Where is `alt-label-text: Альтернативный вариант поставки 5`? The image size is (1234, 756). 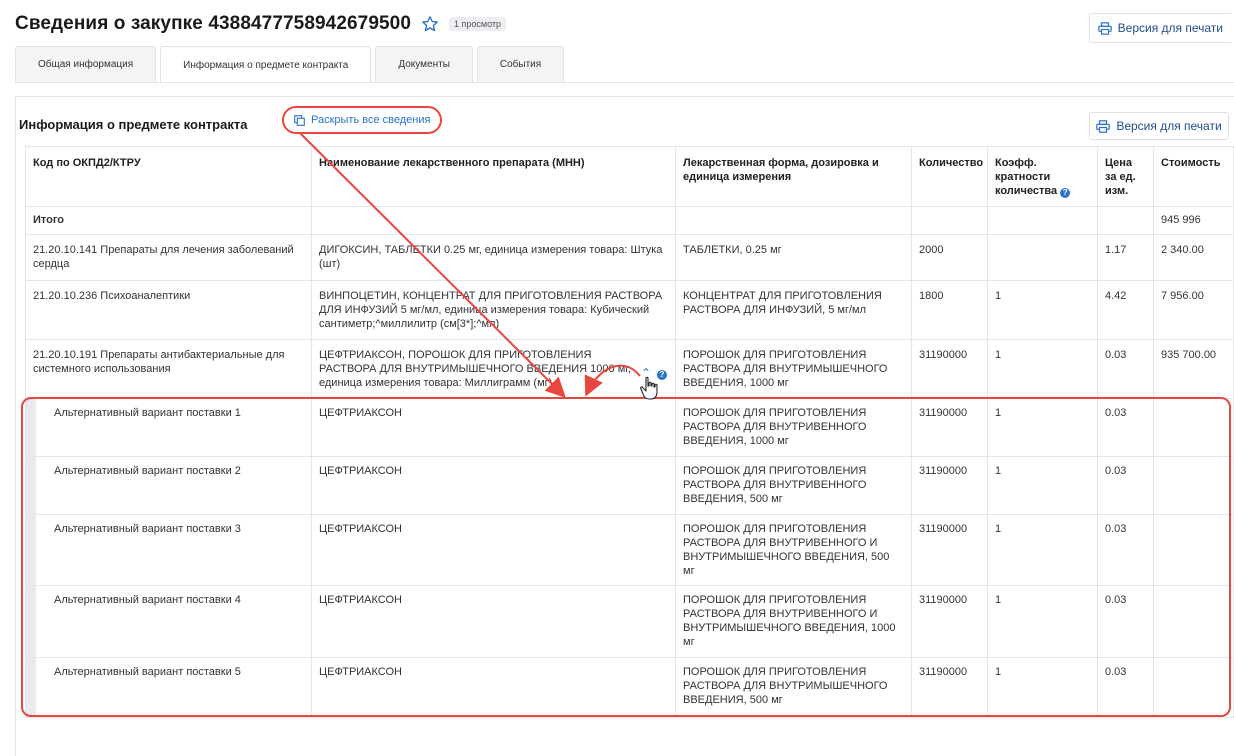
alt-label-text: Альтернативный вариант поставки 5 is located at coordinates (147, 672).